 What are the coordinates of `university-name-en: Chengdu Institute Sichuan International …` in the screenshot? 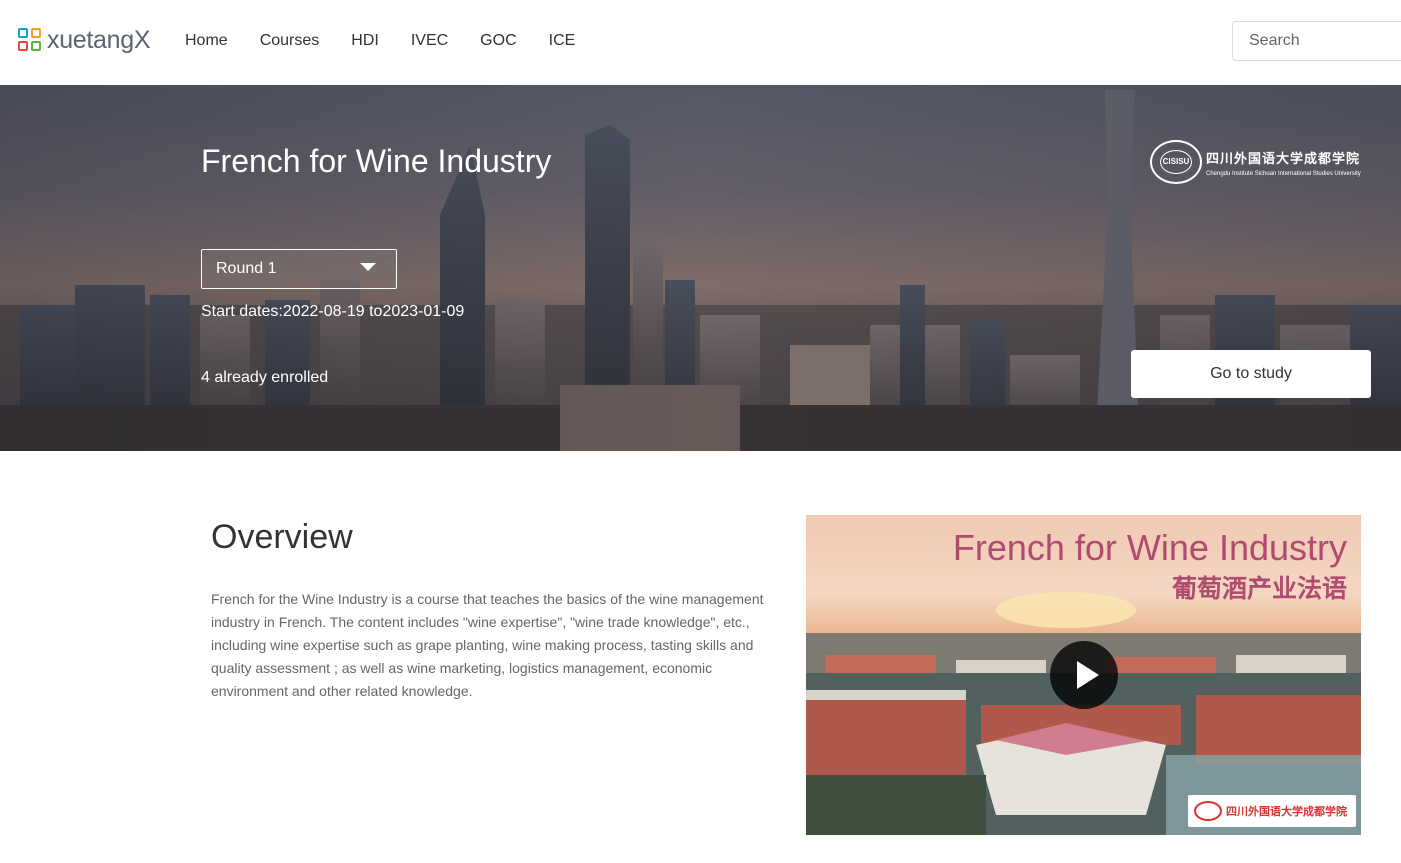 It's located at (1283, 173).